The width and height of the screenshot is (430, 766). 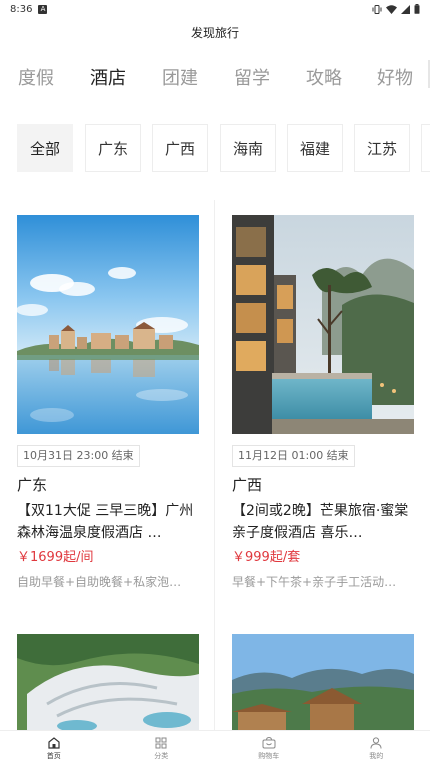 I want to click on battery-icon, so click(x=417, y=9).